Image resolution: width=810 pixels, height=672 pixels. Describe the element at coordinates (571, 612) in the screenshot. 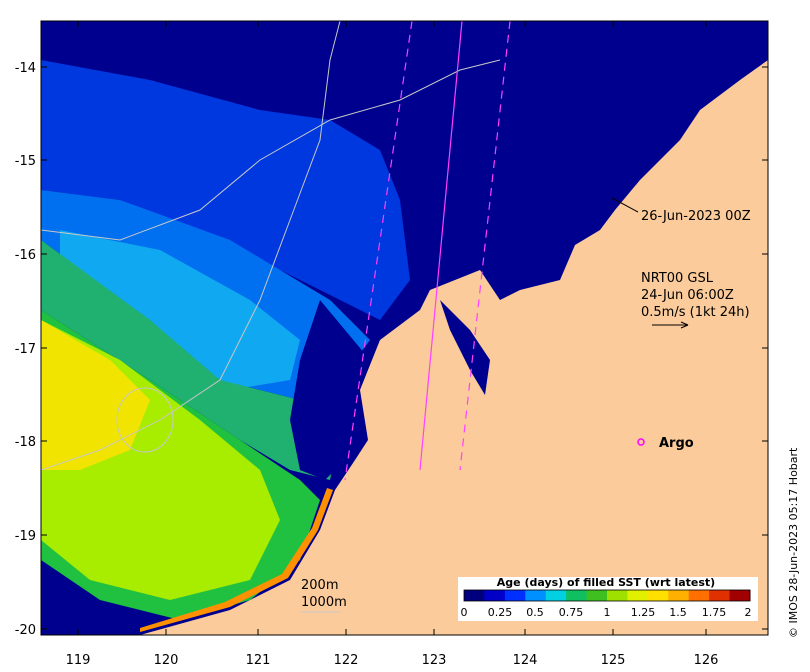

I see `colorbar-tick-label: 0.75` at that location.